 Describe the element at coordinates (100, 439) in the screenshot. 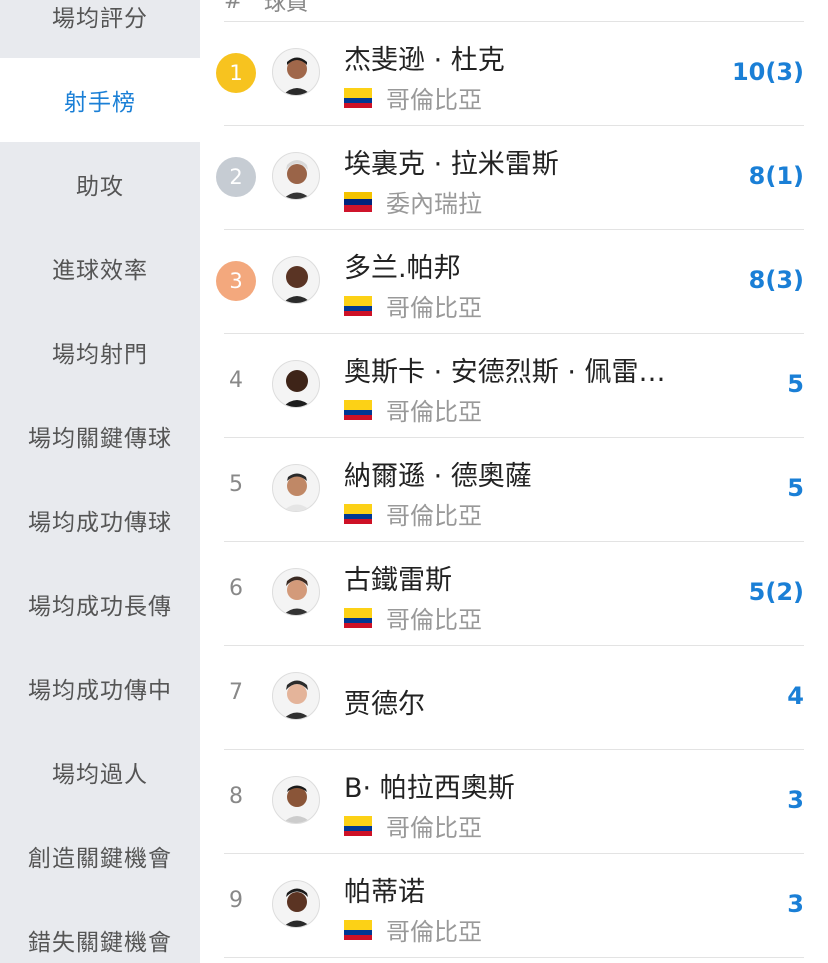

I see `sidebar-item-label: 場均關鍵傳球` at that location.